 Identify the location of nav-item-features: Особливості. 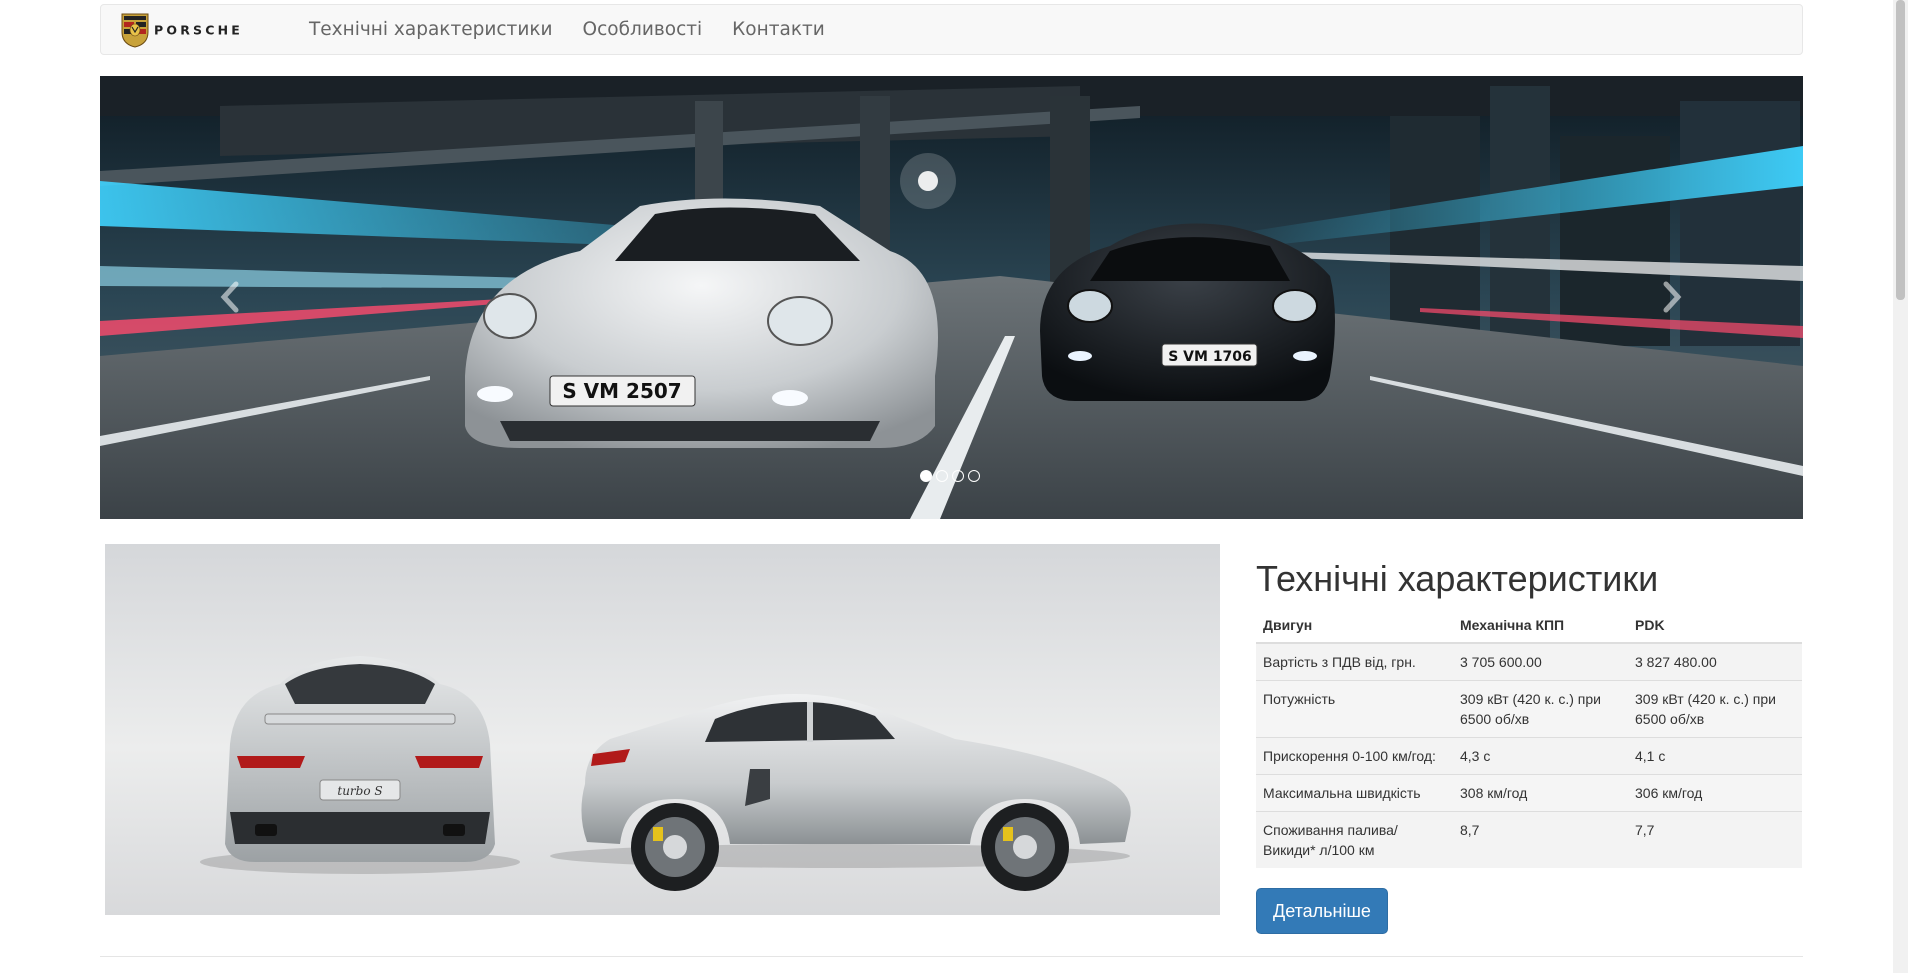
(643, 29).